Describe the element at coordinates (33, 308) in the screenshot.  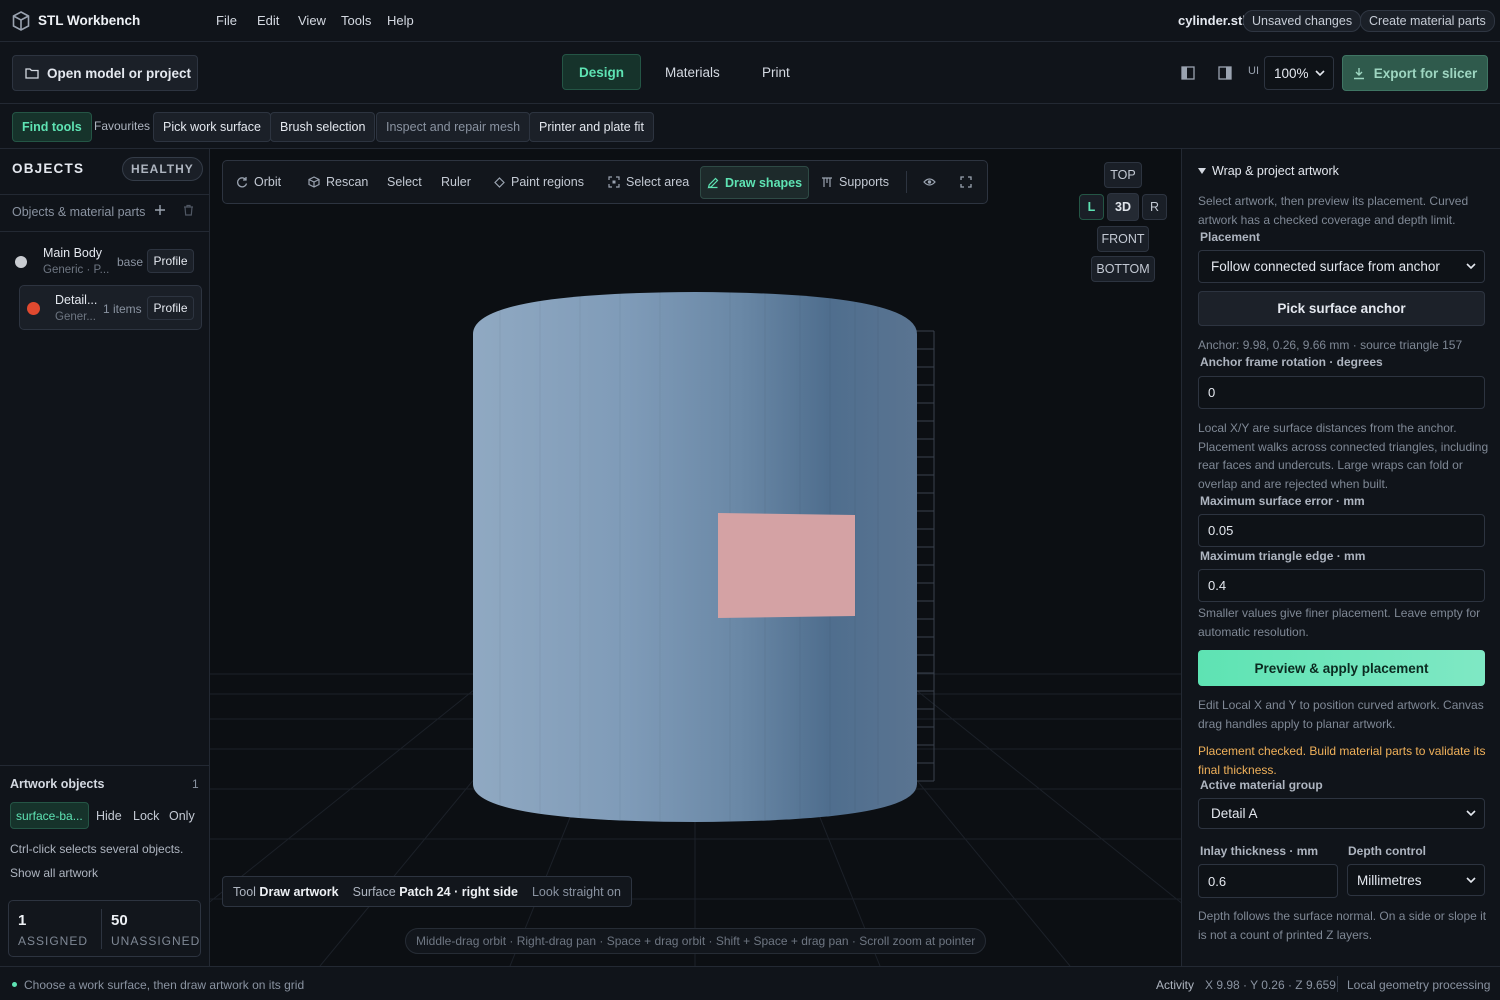
I see `color-swatch` at that location.